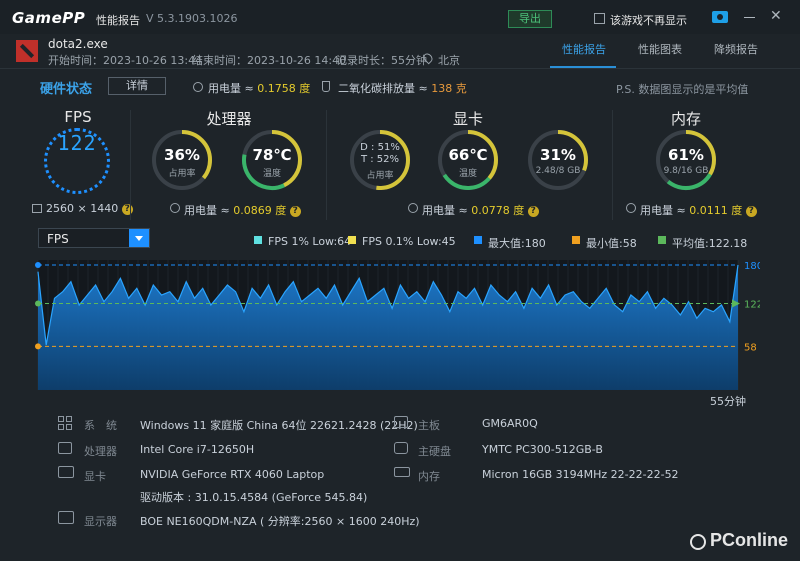  Describe the element at coordinates (434, 451) in the screenshot. I see `disk-label: 主硬盘` at that location.